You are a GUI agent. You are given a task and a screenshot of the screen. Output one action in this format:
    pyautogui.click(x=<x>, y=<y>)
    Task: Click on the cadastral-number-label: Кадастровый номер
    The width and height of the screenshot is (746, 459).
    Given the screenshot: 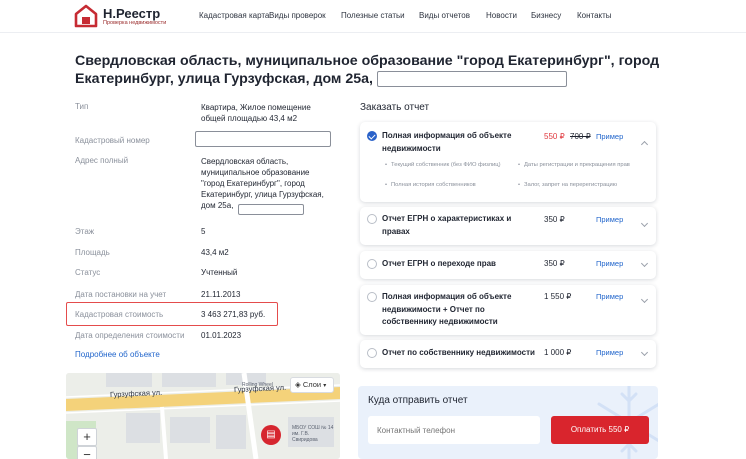 What is the action you would take?
    pyautogui.click(x=112, y=140)
    